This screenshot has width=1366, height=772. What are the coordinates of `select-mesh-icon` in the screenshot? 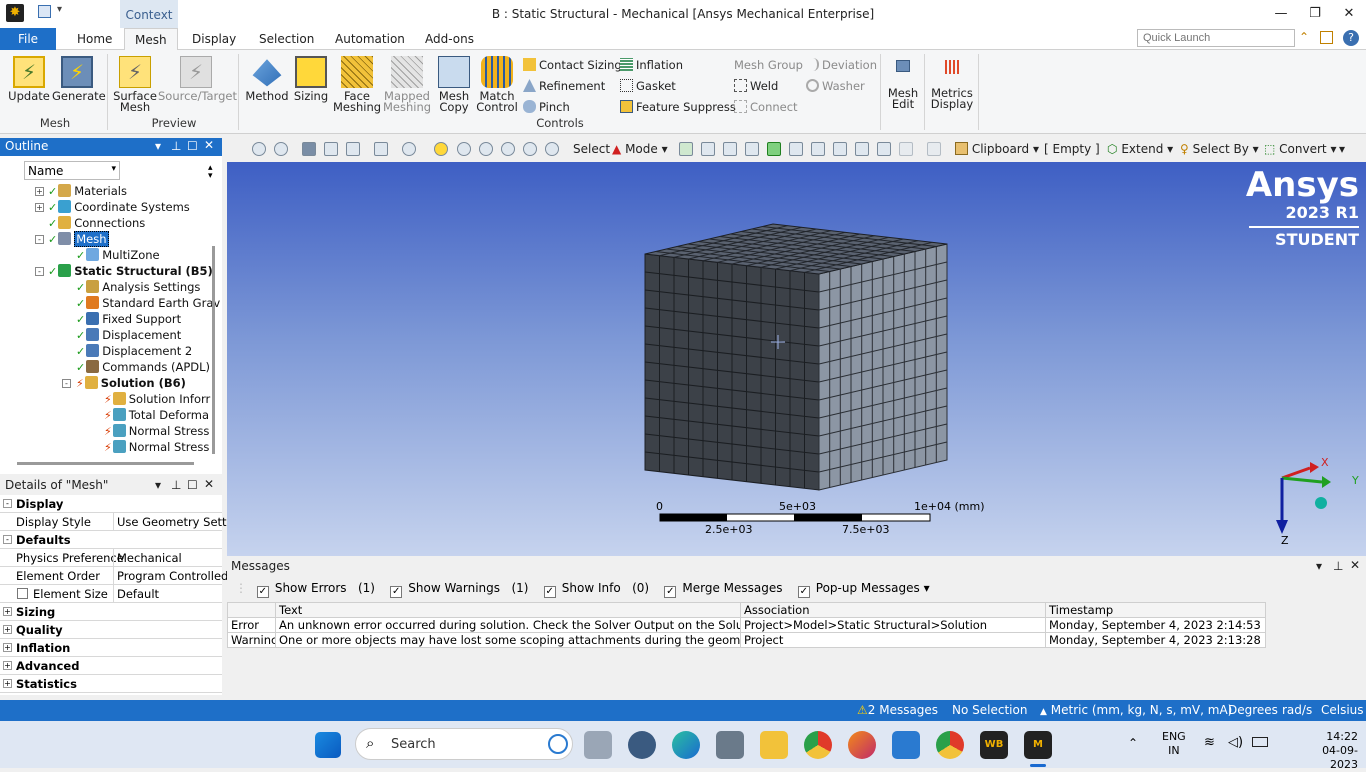 It's located at (840, 149).